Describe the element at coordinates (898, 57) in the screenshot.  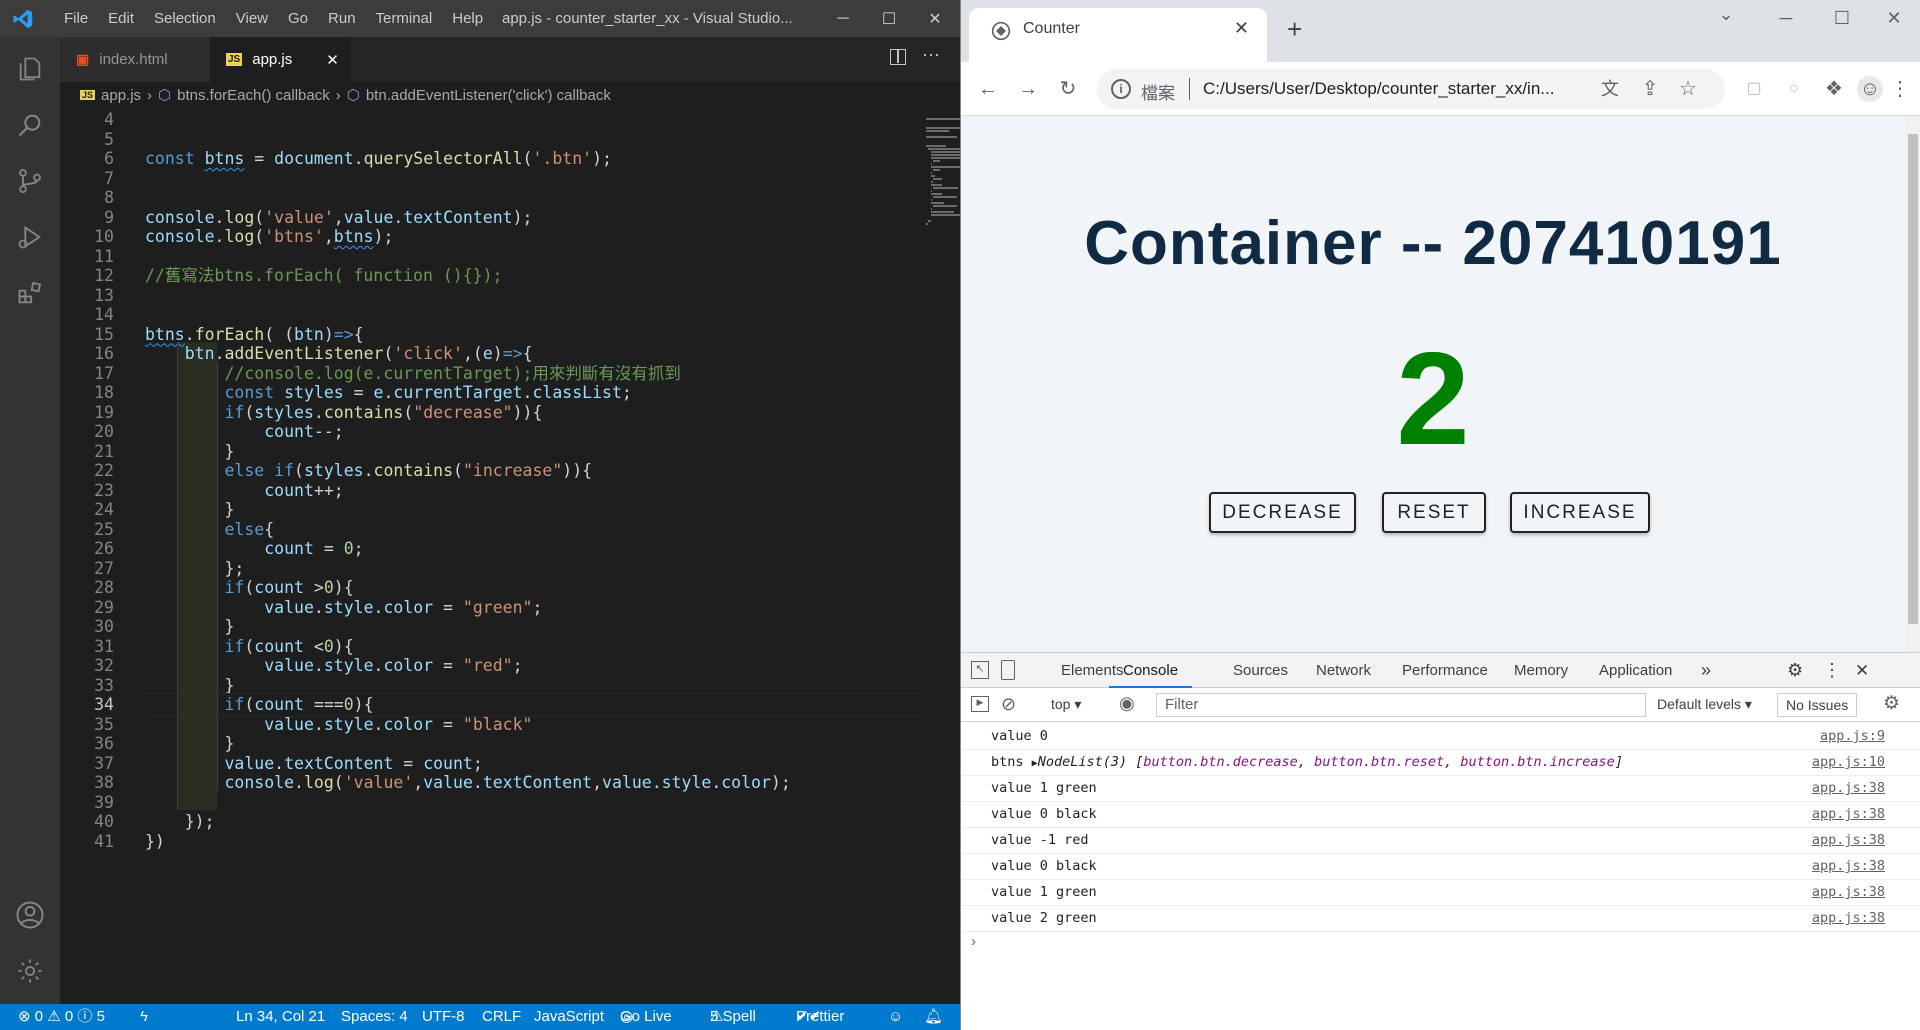
I see `split-editor-icon` at that location.